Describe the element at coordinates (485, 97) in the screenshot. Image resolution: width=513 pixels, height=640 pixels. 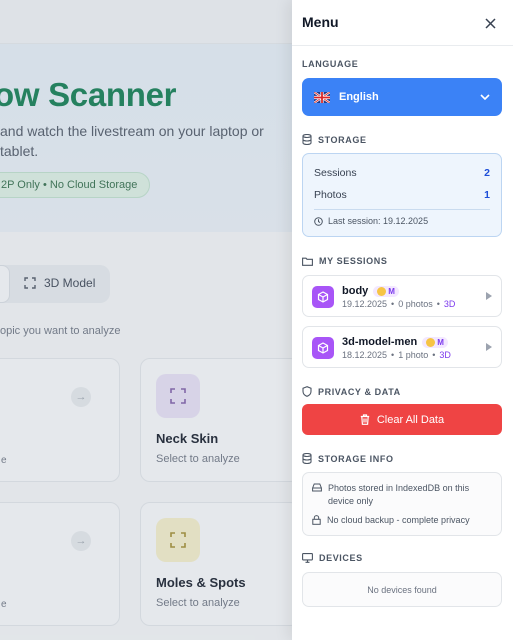
I see `chevron-down-icon` at that location.